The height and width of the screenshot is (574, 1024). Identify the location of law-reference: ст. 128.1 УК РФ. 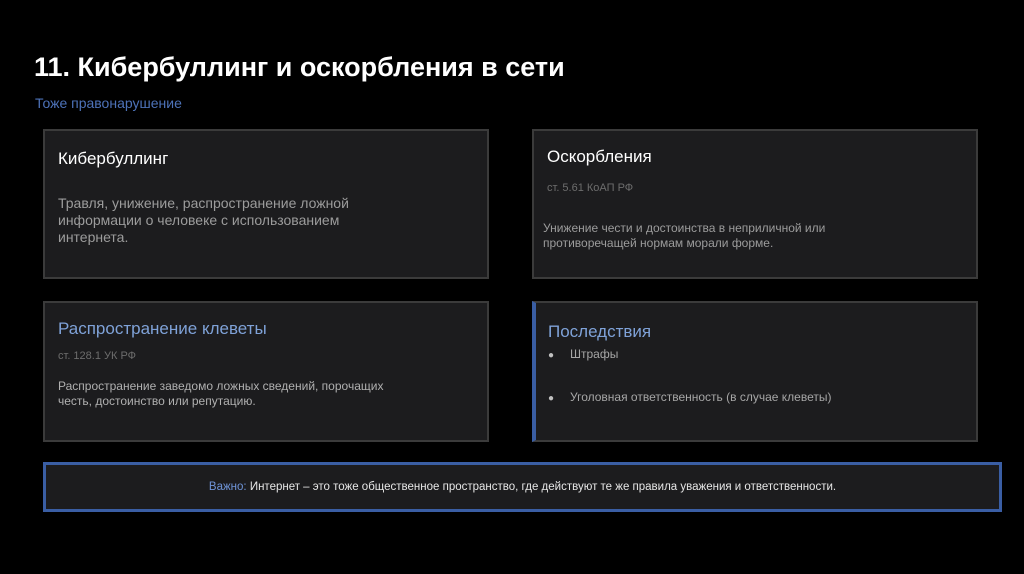
(97, 356).